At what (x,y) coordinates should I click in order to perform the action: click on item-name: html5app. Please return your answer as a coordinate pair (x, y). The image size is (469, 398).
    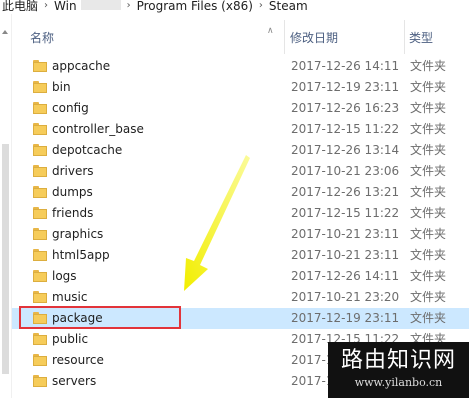
    Looking at the image, I should click on (81, 255).